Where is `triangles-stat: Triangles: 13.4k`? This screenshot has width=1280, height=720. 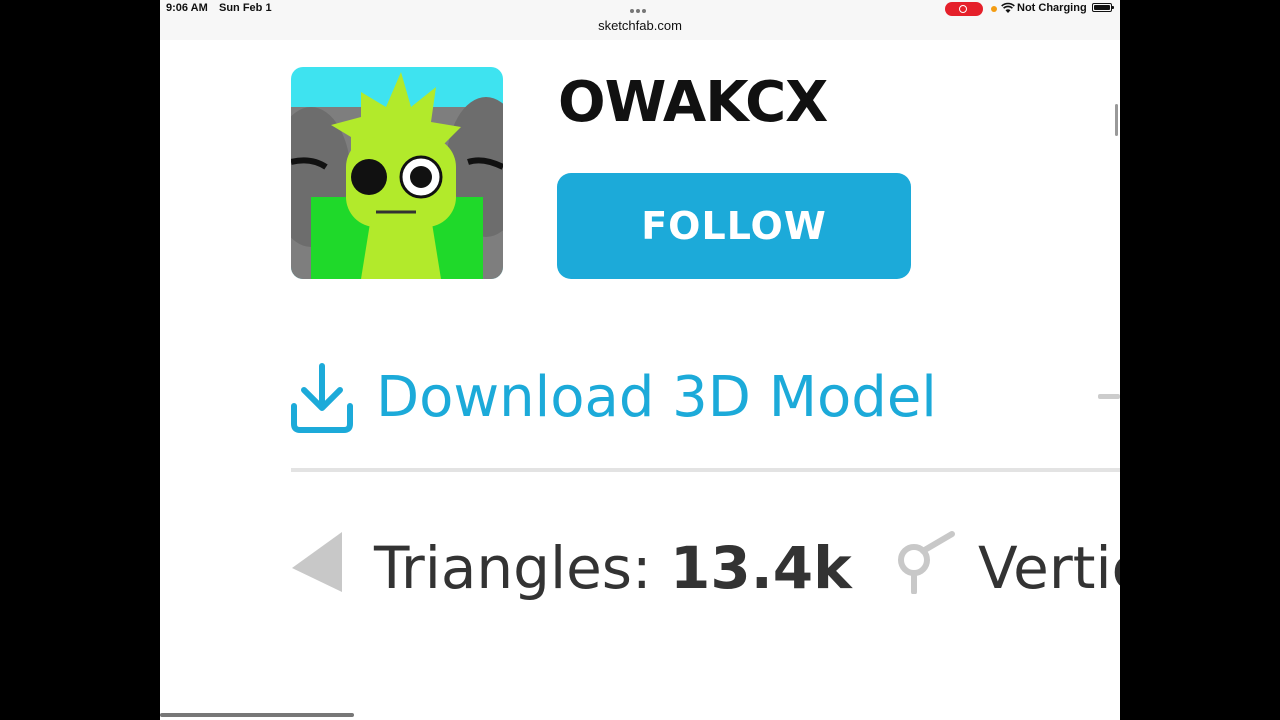 triangles-stat: Triangles: 13.4k is located at coordinates (613, 568).